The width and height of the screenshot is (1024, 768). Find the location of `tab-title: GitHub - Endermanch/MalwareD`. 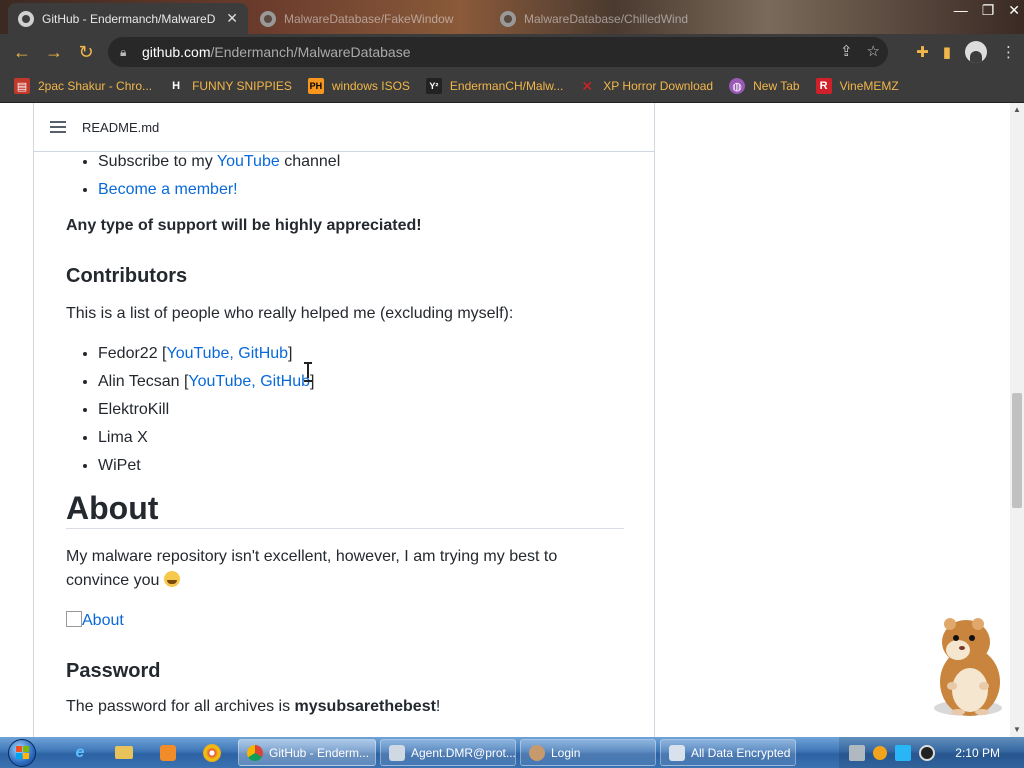

tab-title: GitHub - Endermanch/MalwareD is located at coordinates (129, 18).